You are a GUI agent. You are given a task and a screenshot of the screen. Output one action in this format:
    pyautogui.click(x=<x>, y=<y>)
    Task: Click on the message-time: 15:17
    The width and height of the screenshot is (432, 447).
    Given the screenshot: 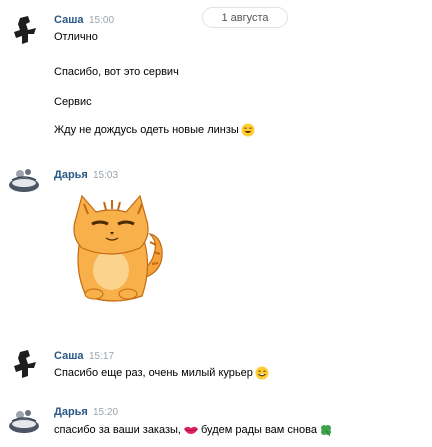 What is the action you would take?
    pyautogui.click(x=101, y=356)
    